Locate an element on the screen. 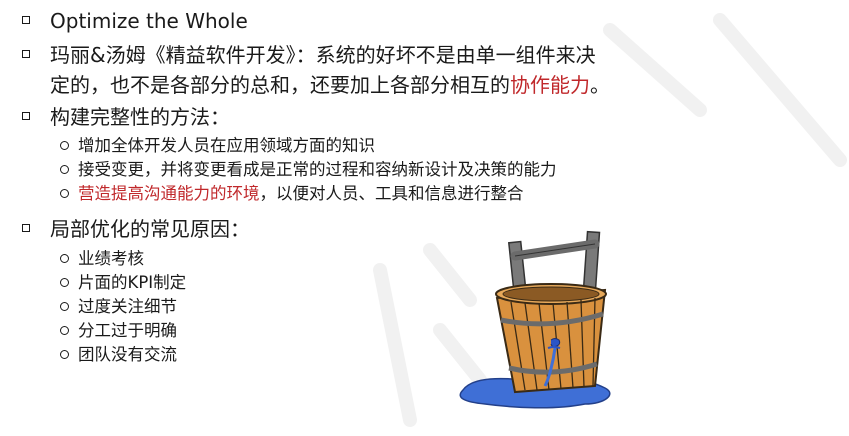  cause-item-text: 业绩考核 is located at coordinates (111, 258).